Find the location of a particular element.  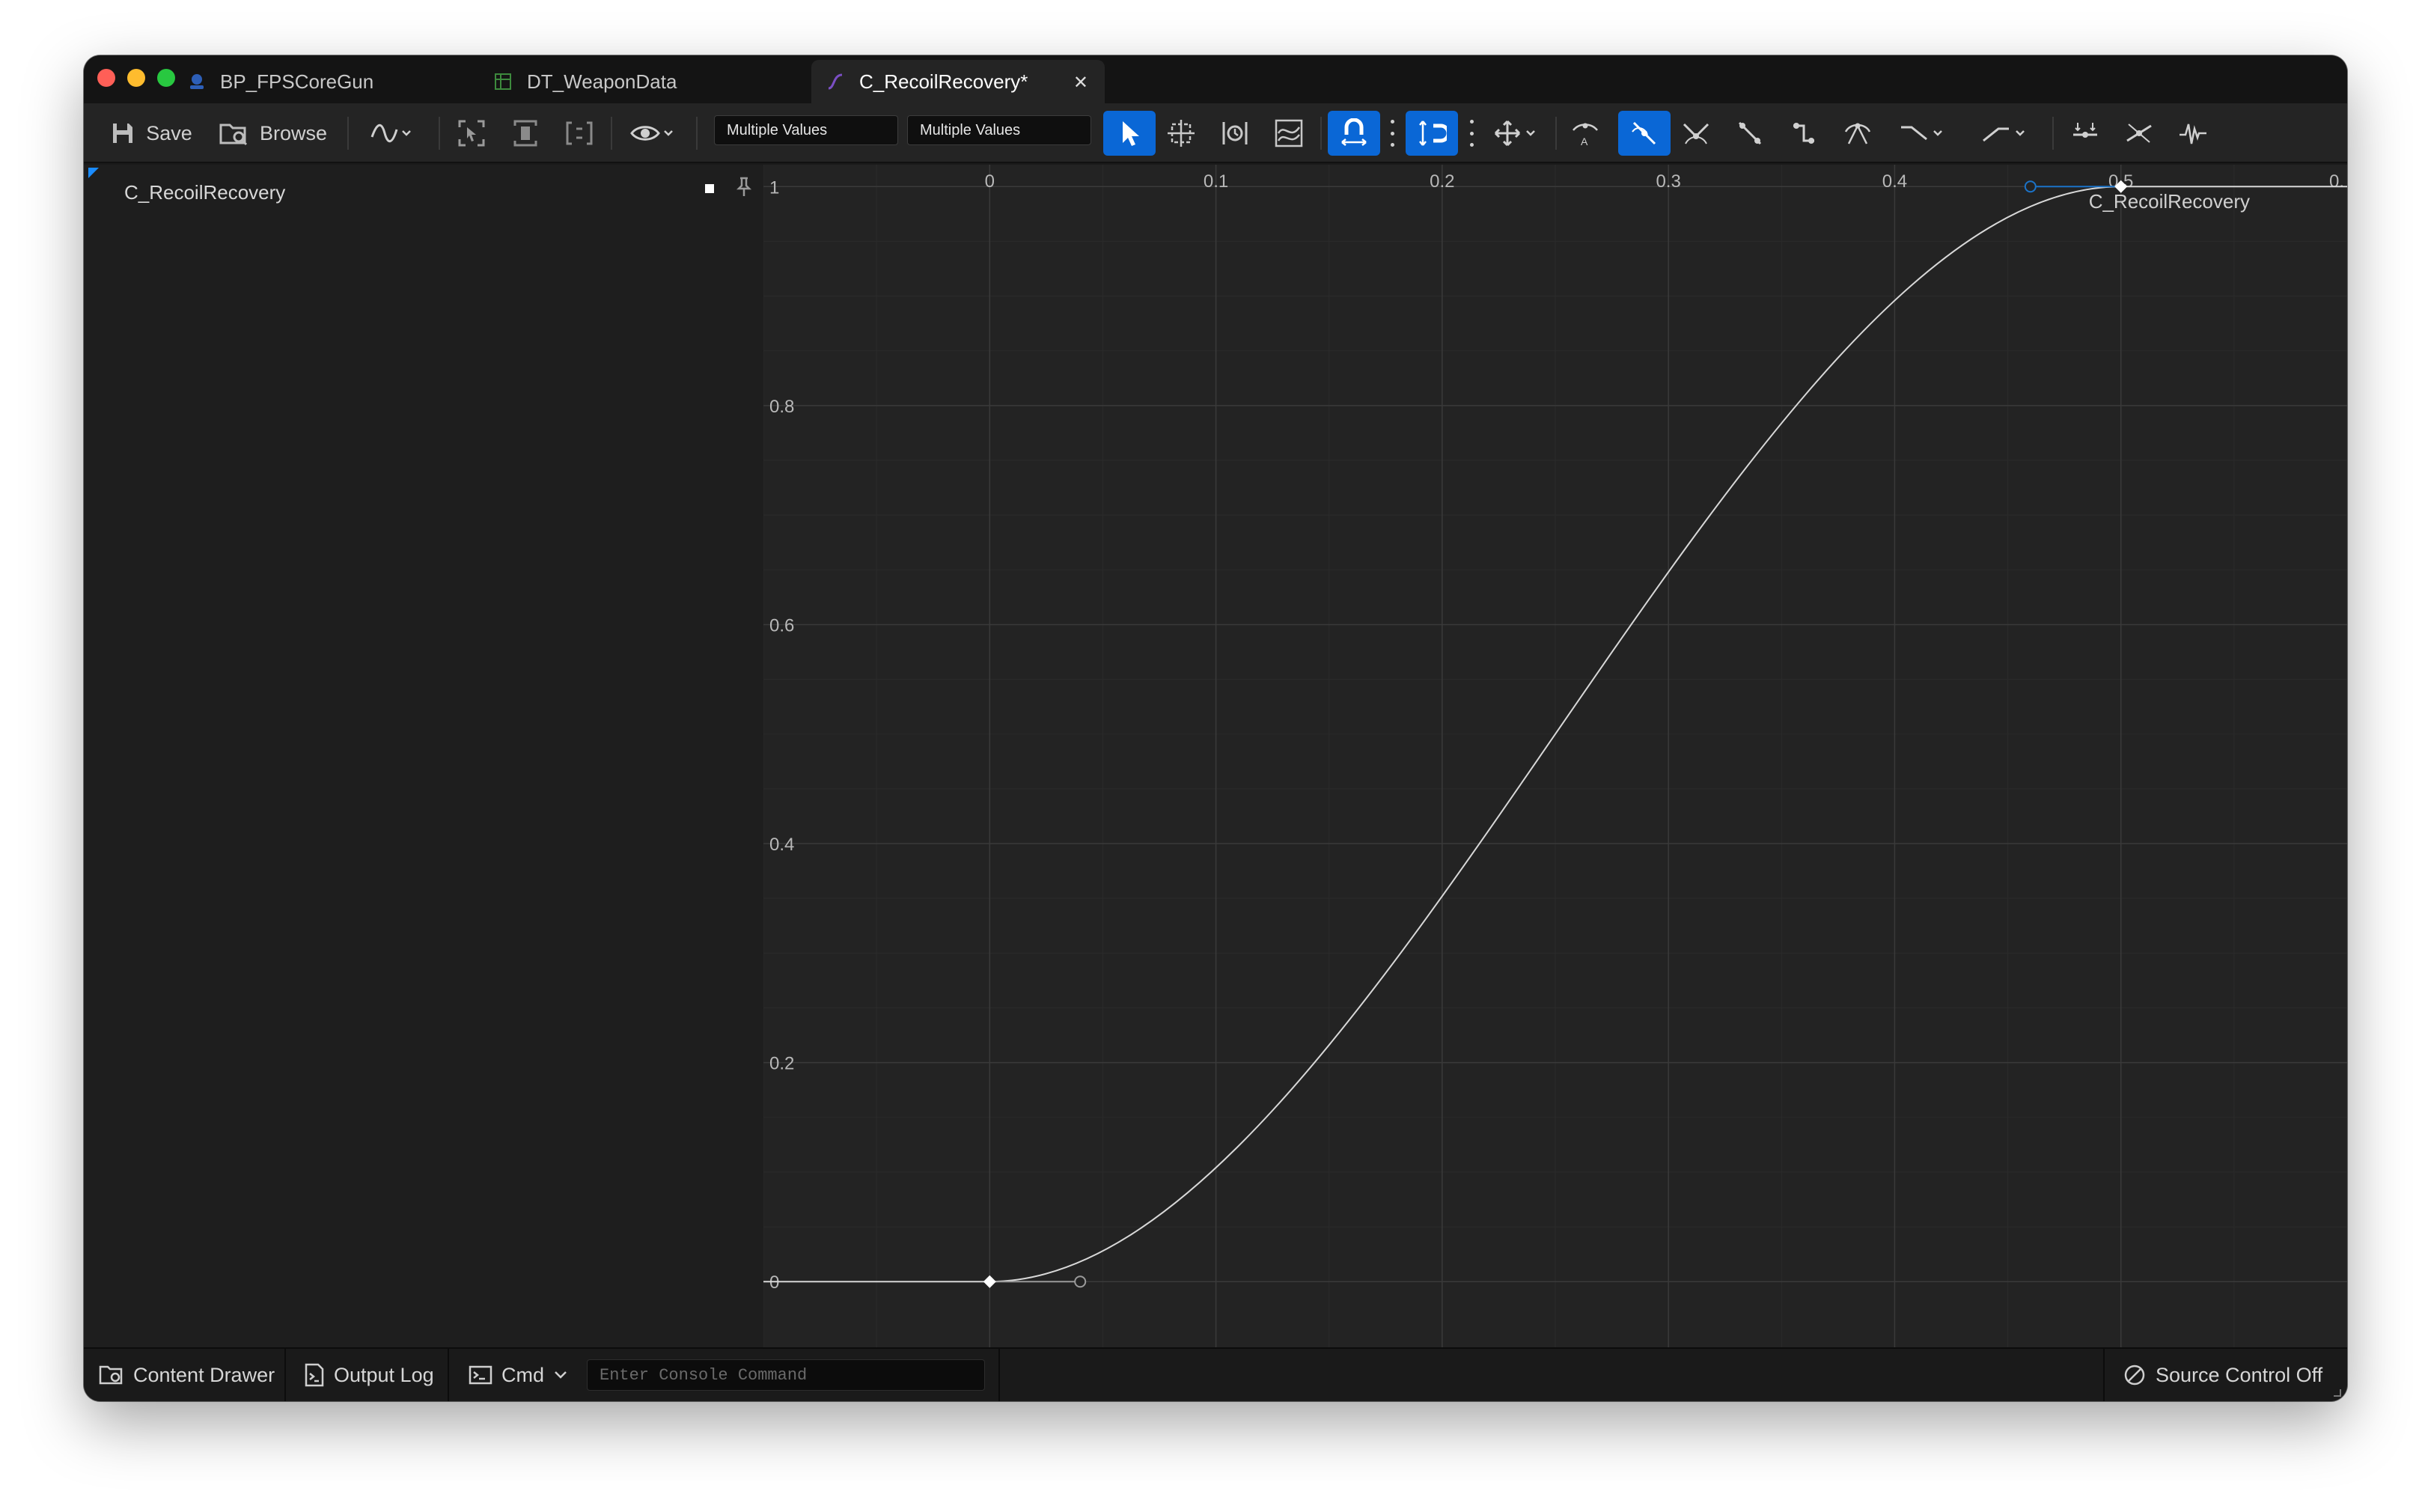

y-tick-label: 0.8 is located at coordinates (781, 407).